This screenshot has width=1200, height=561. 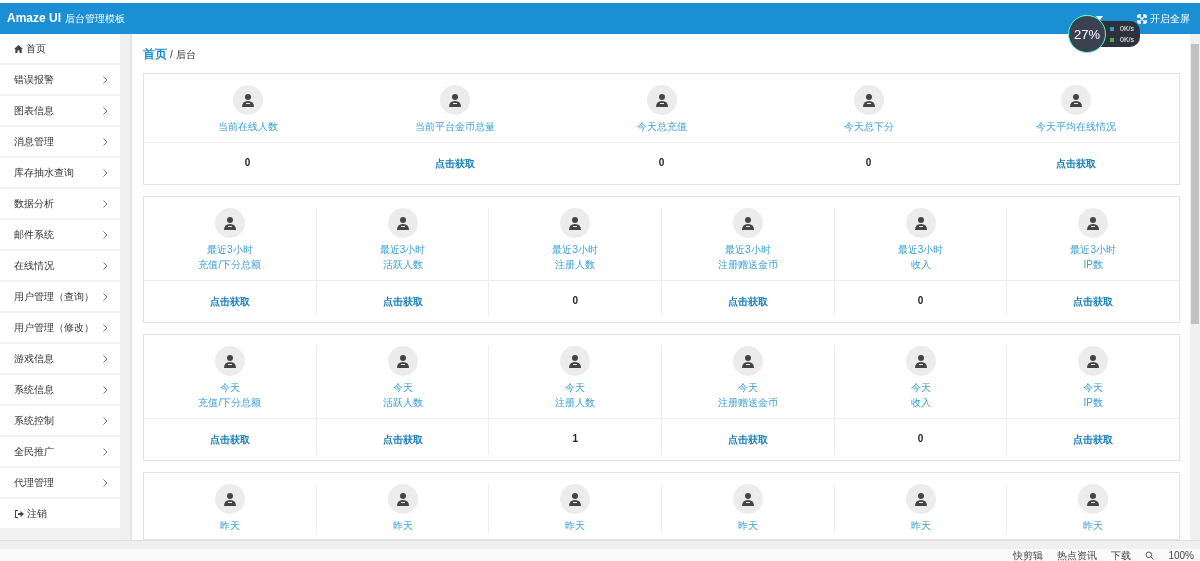 What do you see at coordinates (19, 513) in the screenshot?
I see `logout-icon` at bounding box center [19, 513].